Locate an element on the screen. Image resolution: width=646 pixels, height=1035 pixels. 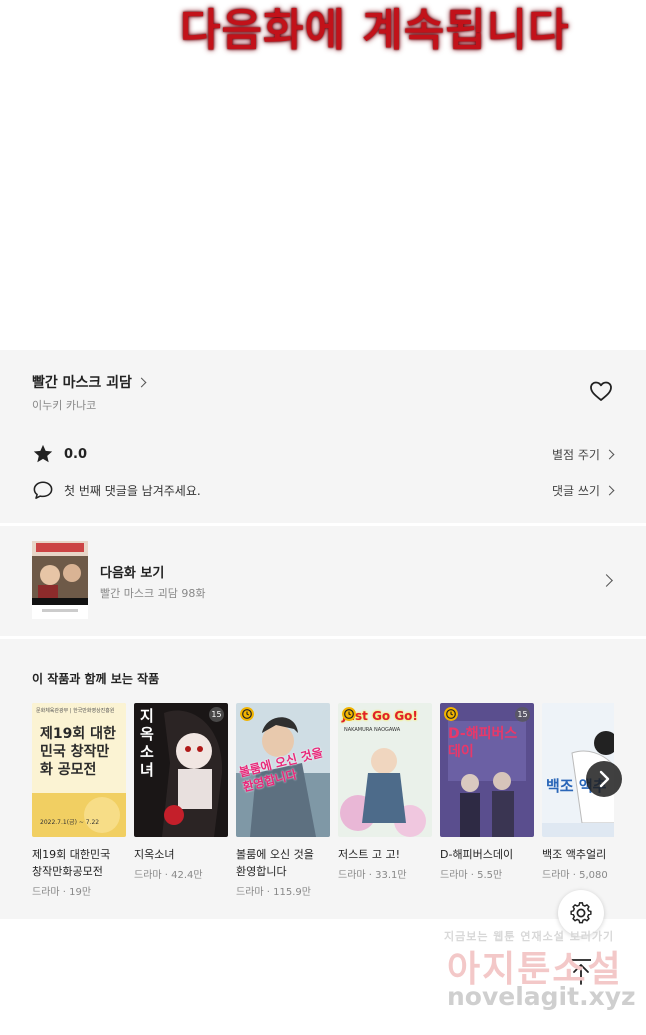
recommendation-title: 지옥소녀 is located at coordinates (181, 854).